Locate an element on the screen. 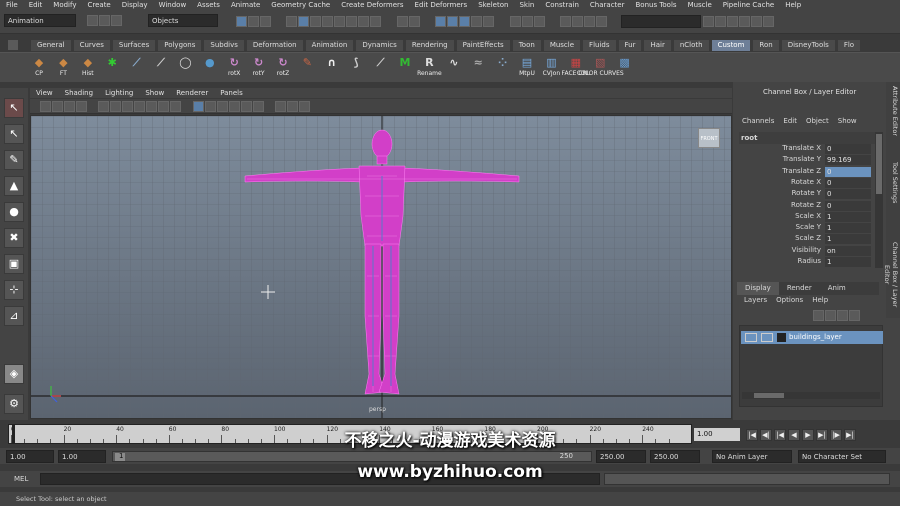 Image resolution: width=900 pixels, height=506 pixels. dynamic-mask-icon is located at coordinates (352, 21).